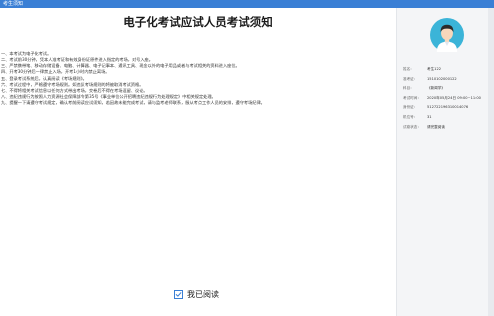 The image size is (494, 316). I want to click on info-value: 1510102000122, so click(442, 78).